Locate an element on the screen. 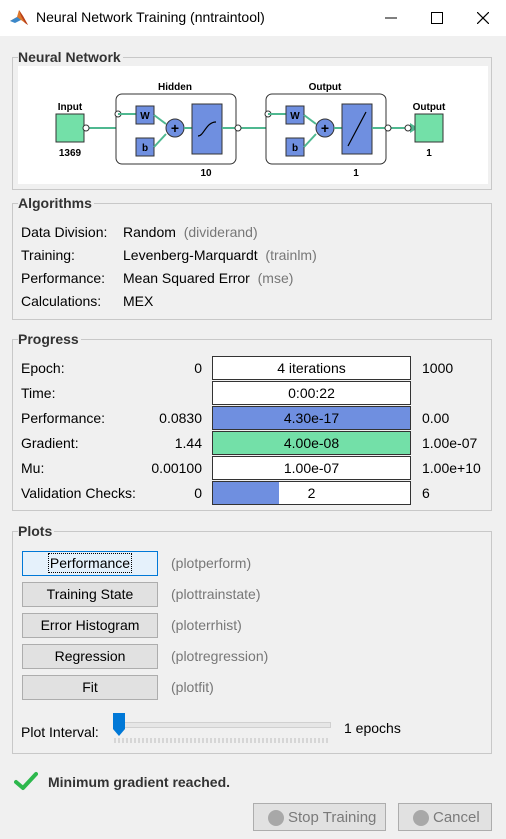 The width and height of the screenshot is (506, 839). progress-value: 2 is located at coordinates (311, 493).